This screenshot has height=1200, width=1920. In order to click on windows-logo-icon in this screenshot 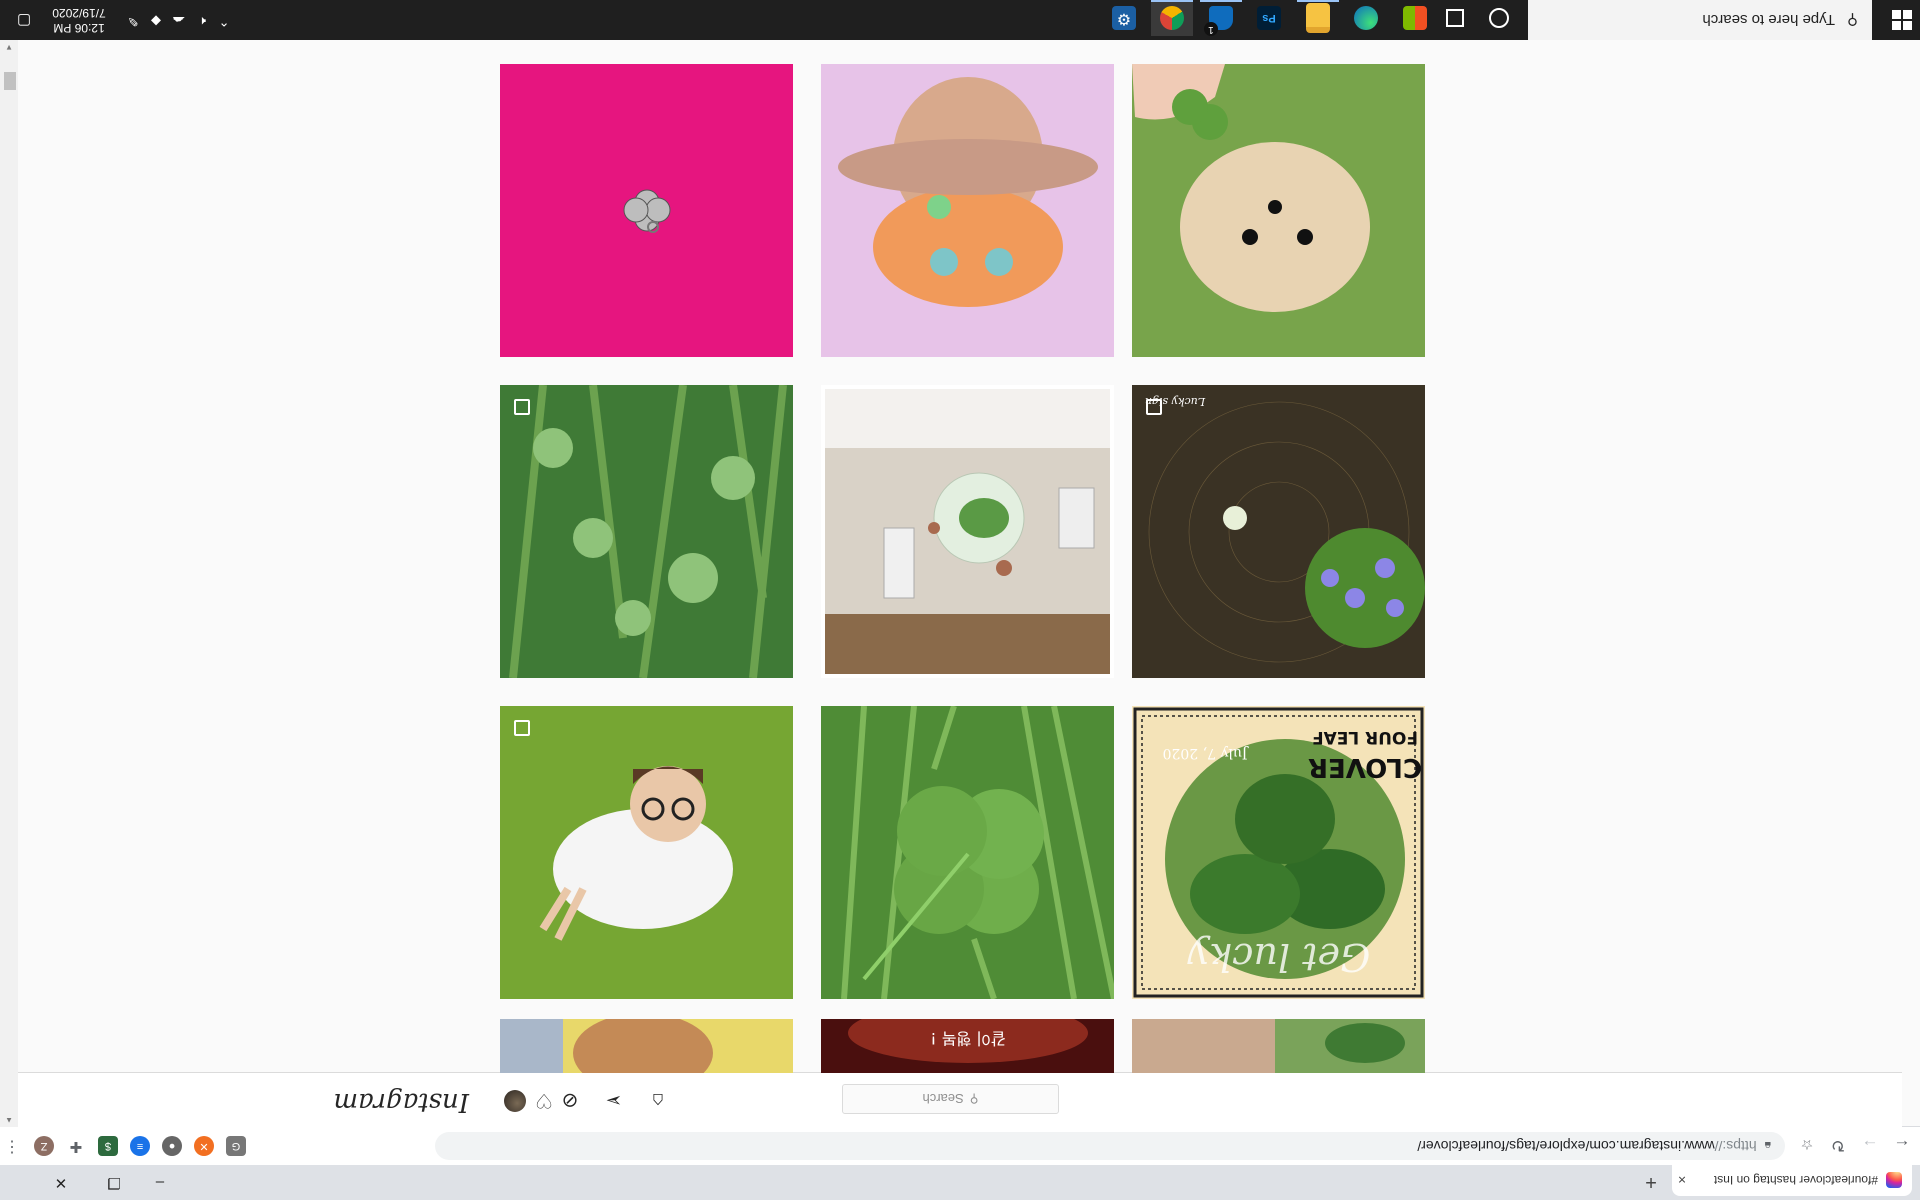, I will do `click(1902, 20)`.